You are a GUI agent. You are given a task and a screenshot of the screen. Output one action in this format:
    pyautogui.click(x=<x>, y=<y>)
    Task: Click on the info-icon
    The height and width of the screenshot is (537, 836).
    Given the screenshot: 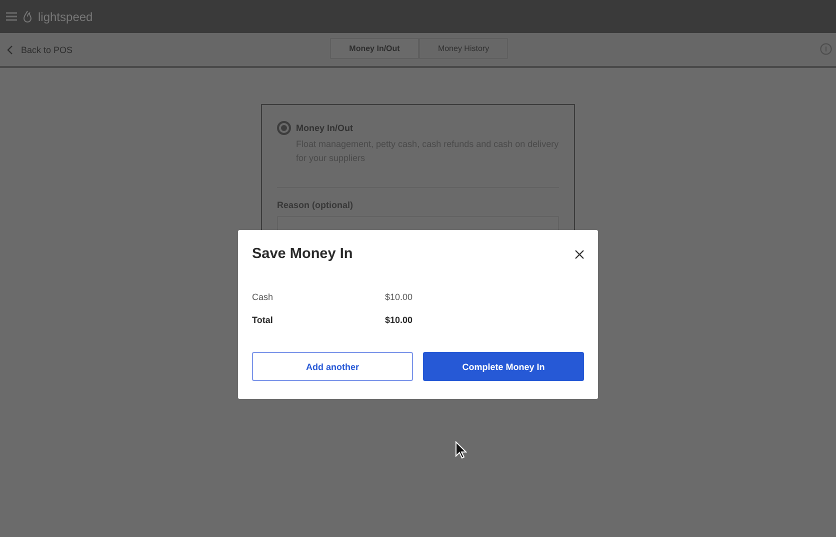 What is the action you would take?
    pyautogui.click(x=826, y=49)
    